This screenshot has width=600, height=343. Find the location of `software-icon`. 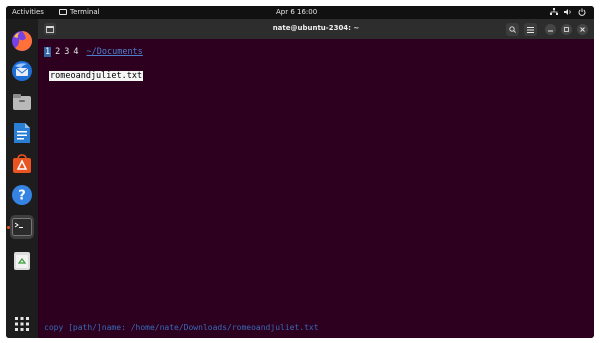

software-icon is located at coordinates (22, 163).